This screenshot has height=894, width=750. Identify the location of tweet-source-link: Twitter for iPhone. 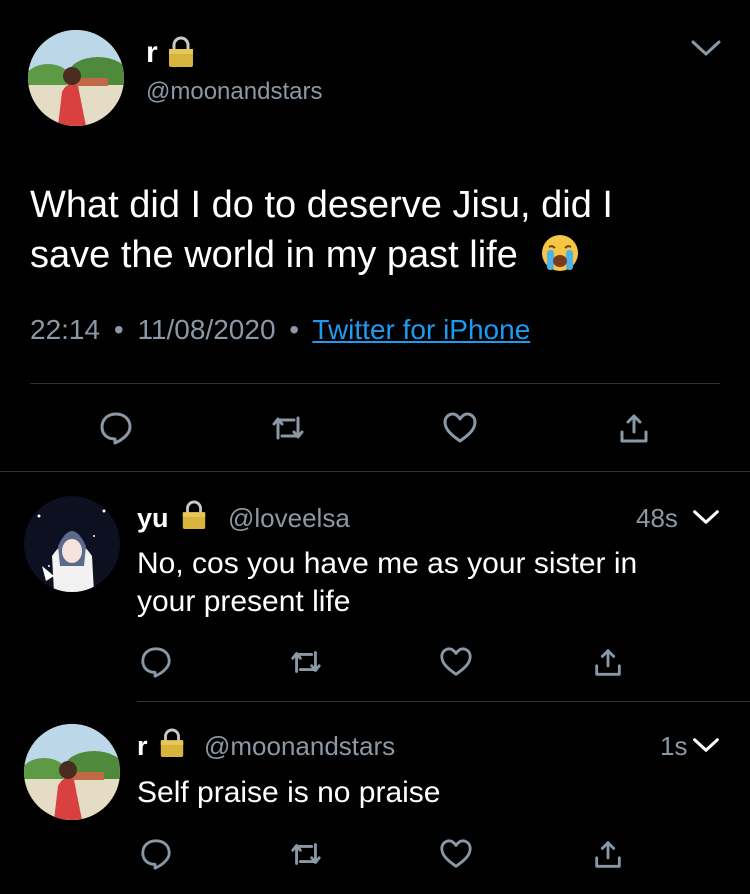
(421, 329).